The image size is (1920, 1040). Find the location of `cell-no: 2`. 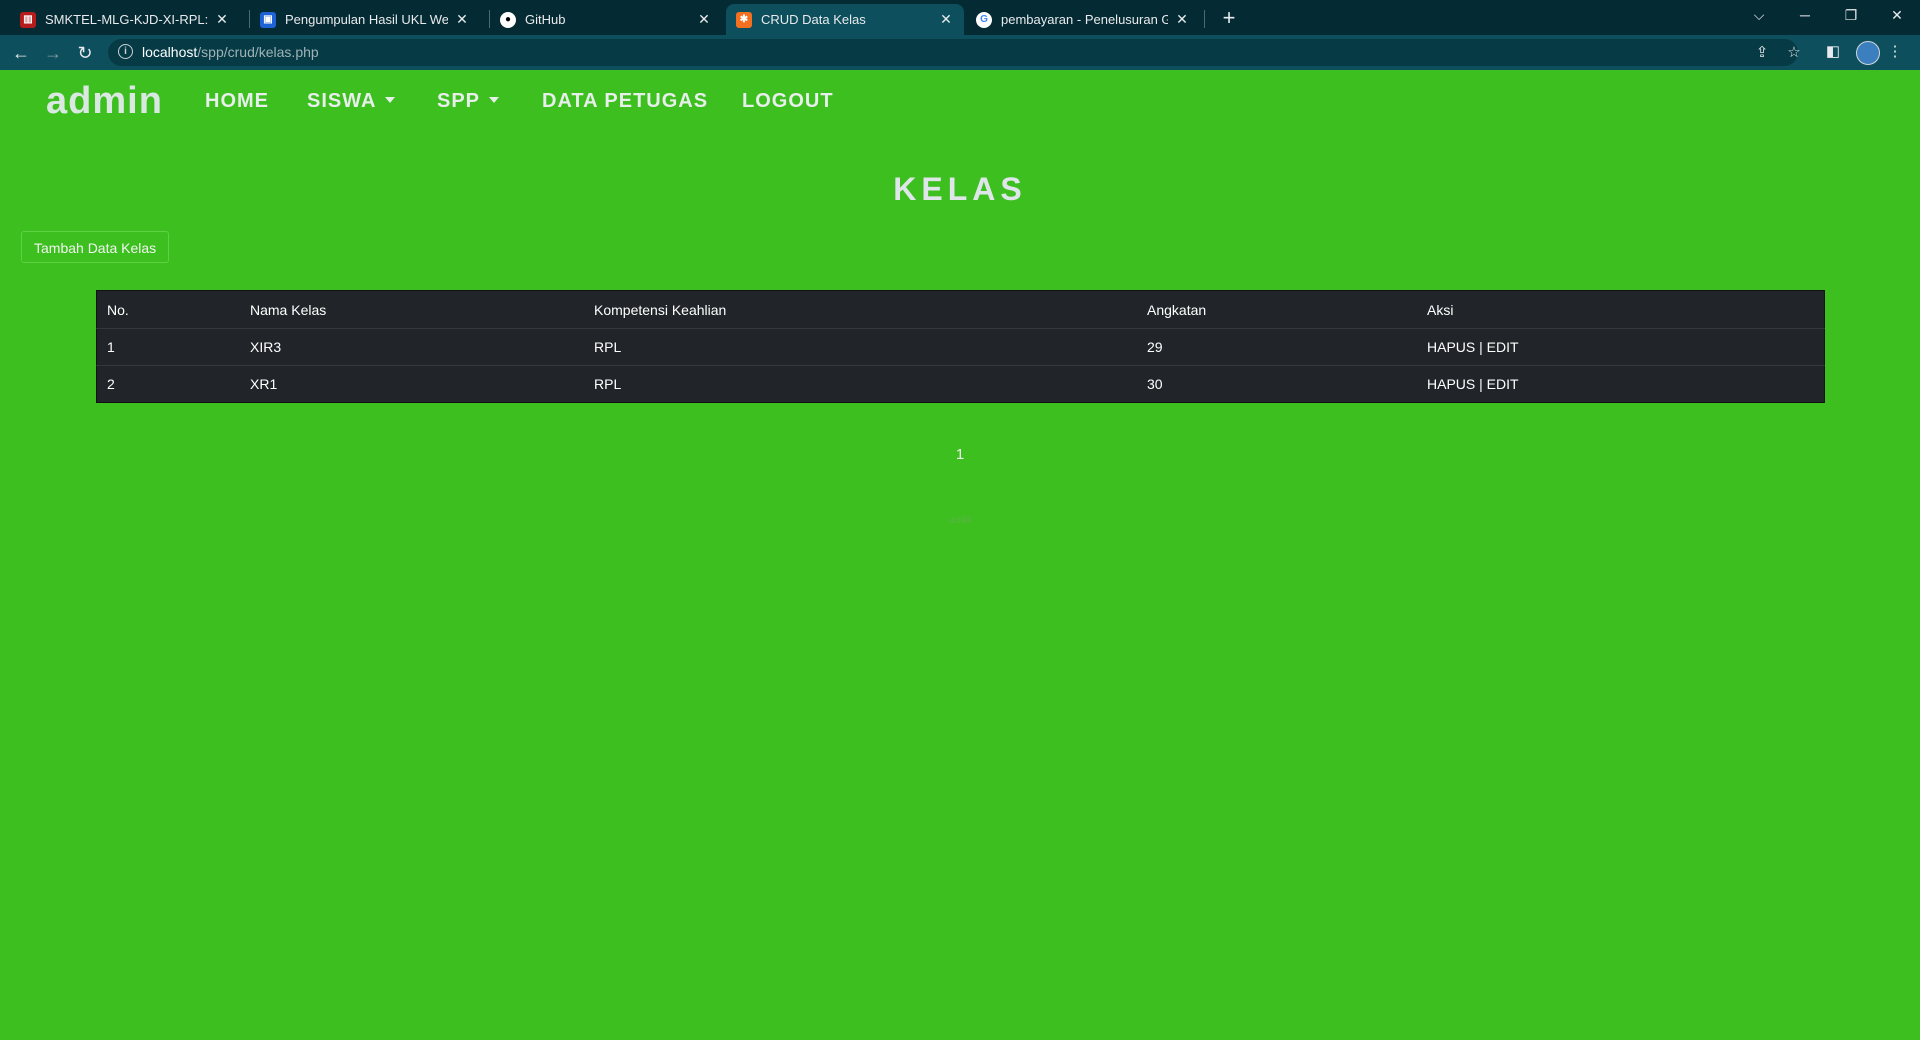

cell-no: 2 is located at coordinates (168, 384).